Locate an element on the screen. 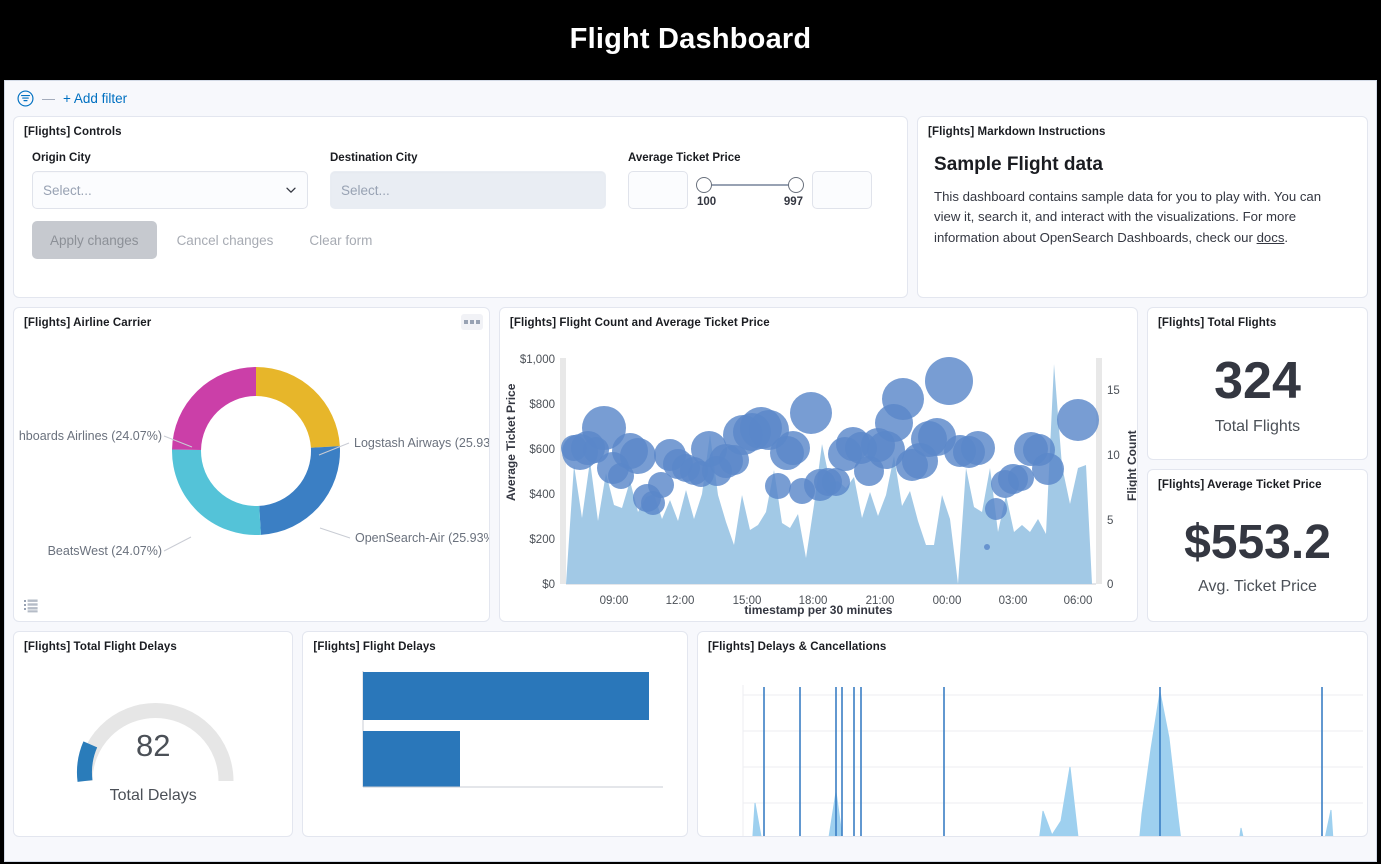  flight-delays-bar-chart is located at coordinates (495, 747).